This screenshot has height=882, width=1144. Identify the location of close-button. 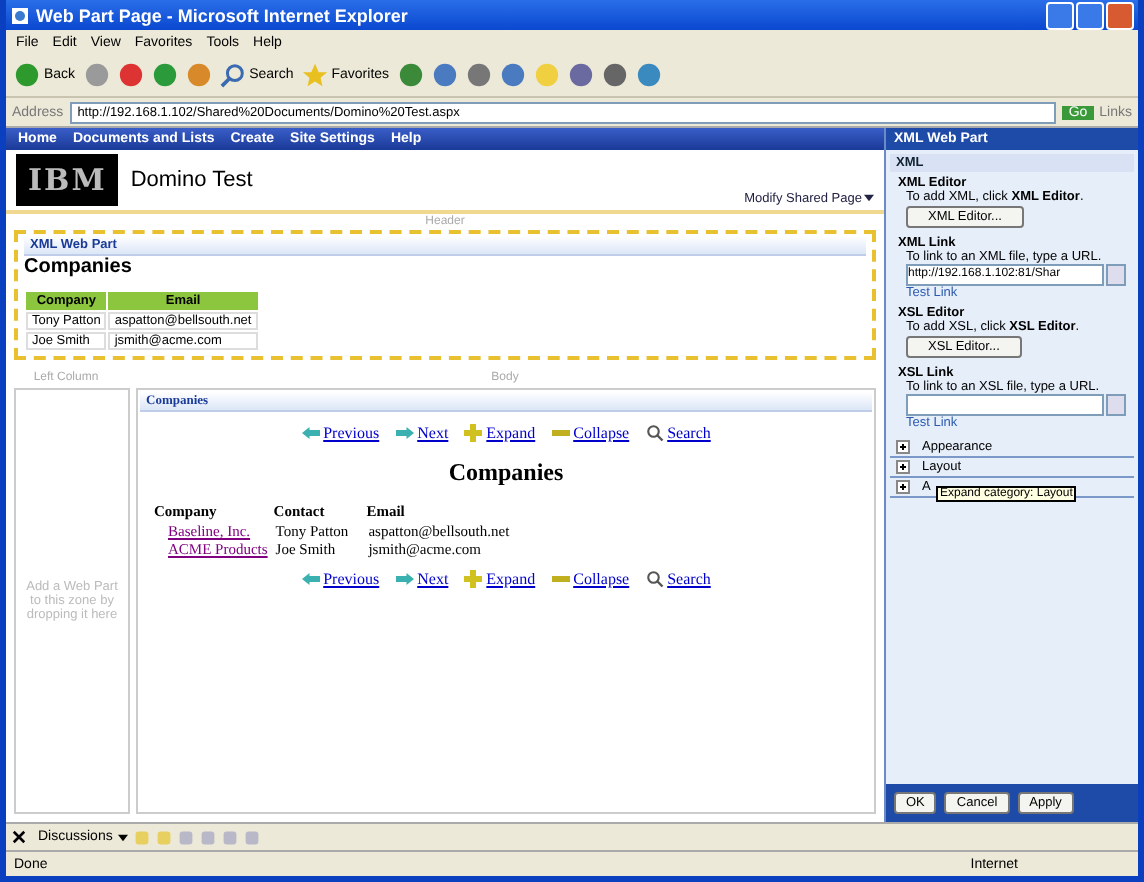
(1120, 15).